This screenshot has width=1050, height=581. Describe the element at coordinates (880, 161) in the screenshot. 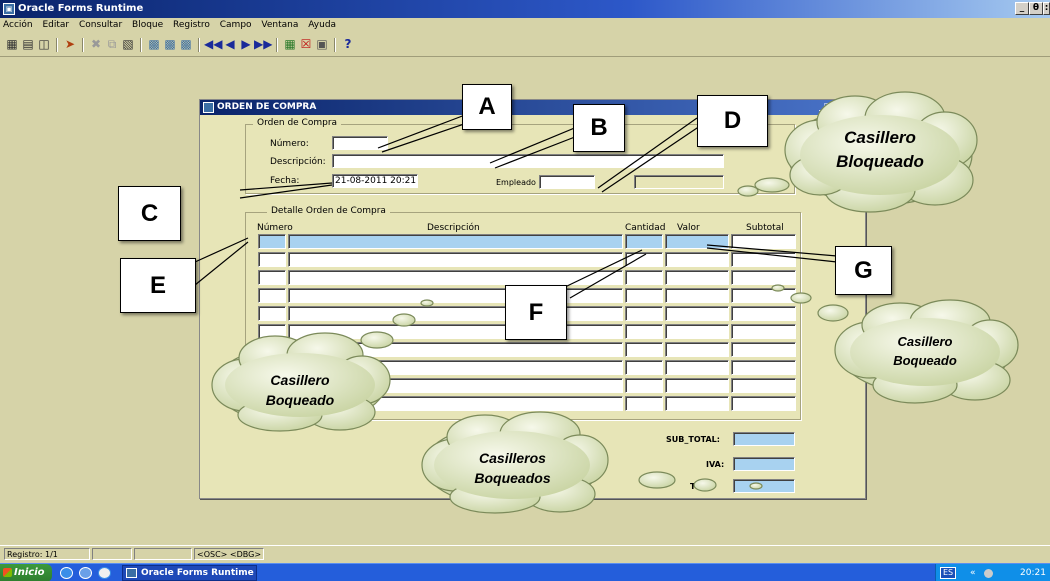

I see `cloud-text-line: Bloqueado` at that location.